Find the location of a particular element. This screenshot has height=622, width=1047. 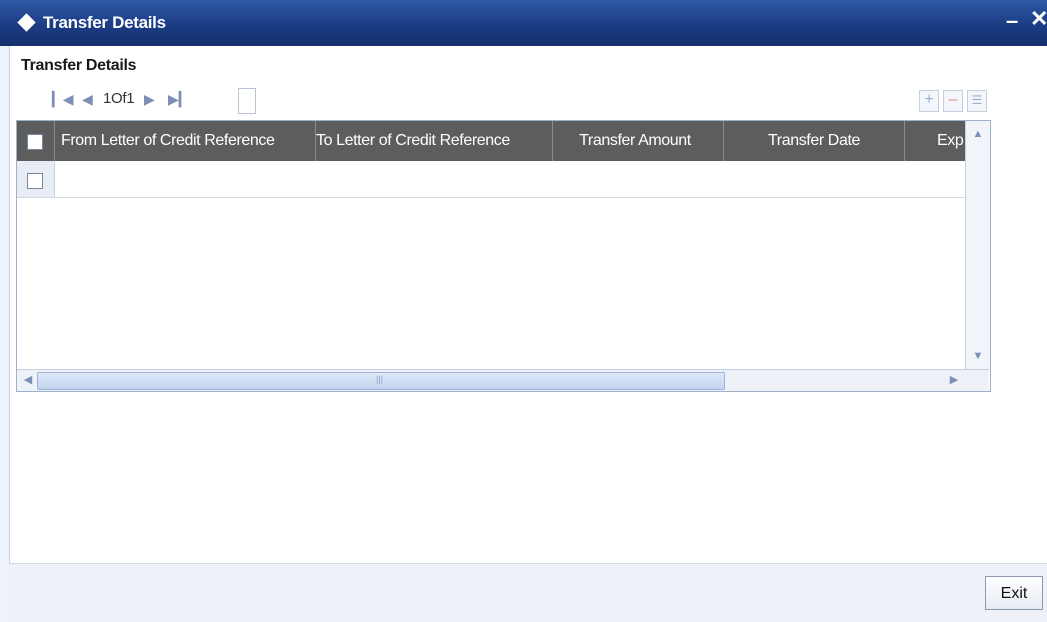

grid-navigation-bar: ▎◀ ◀ 1Of1 ▶ ▶▎ + – ☰ is located at coordinates (506, 100).